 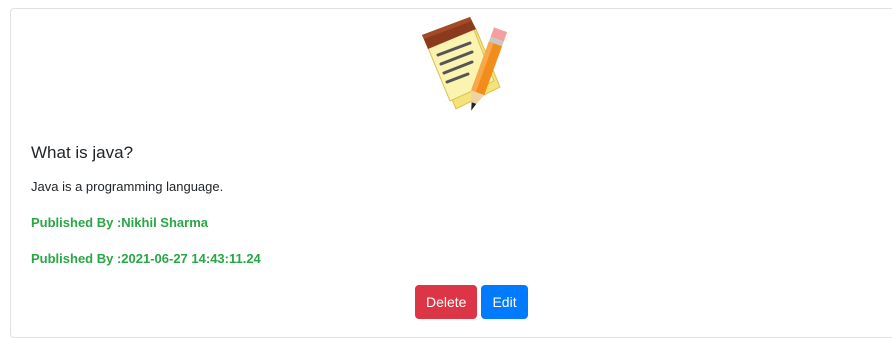 I want to click on note-title: What is java?, so click(x=82, y=152).